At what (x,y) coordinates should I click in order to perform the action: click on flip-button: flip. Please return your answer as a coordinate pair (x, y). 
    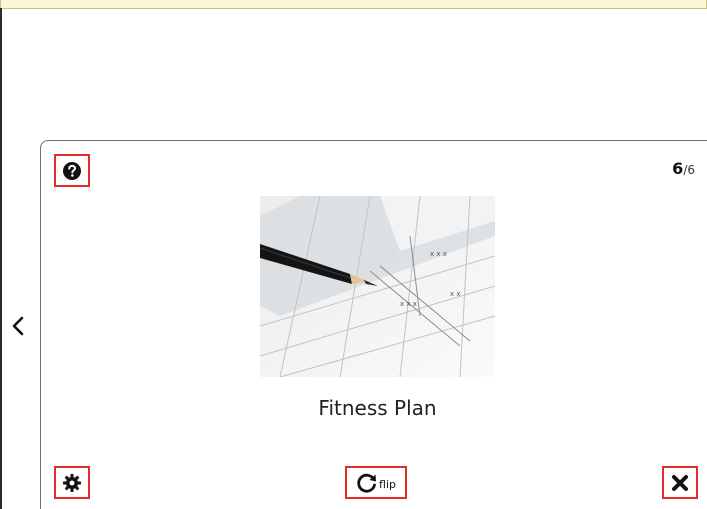
    Looking at the image, I should click on (376, 482).